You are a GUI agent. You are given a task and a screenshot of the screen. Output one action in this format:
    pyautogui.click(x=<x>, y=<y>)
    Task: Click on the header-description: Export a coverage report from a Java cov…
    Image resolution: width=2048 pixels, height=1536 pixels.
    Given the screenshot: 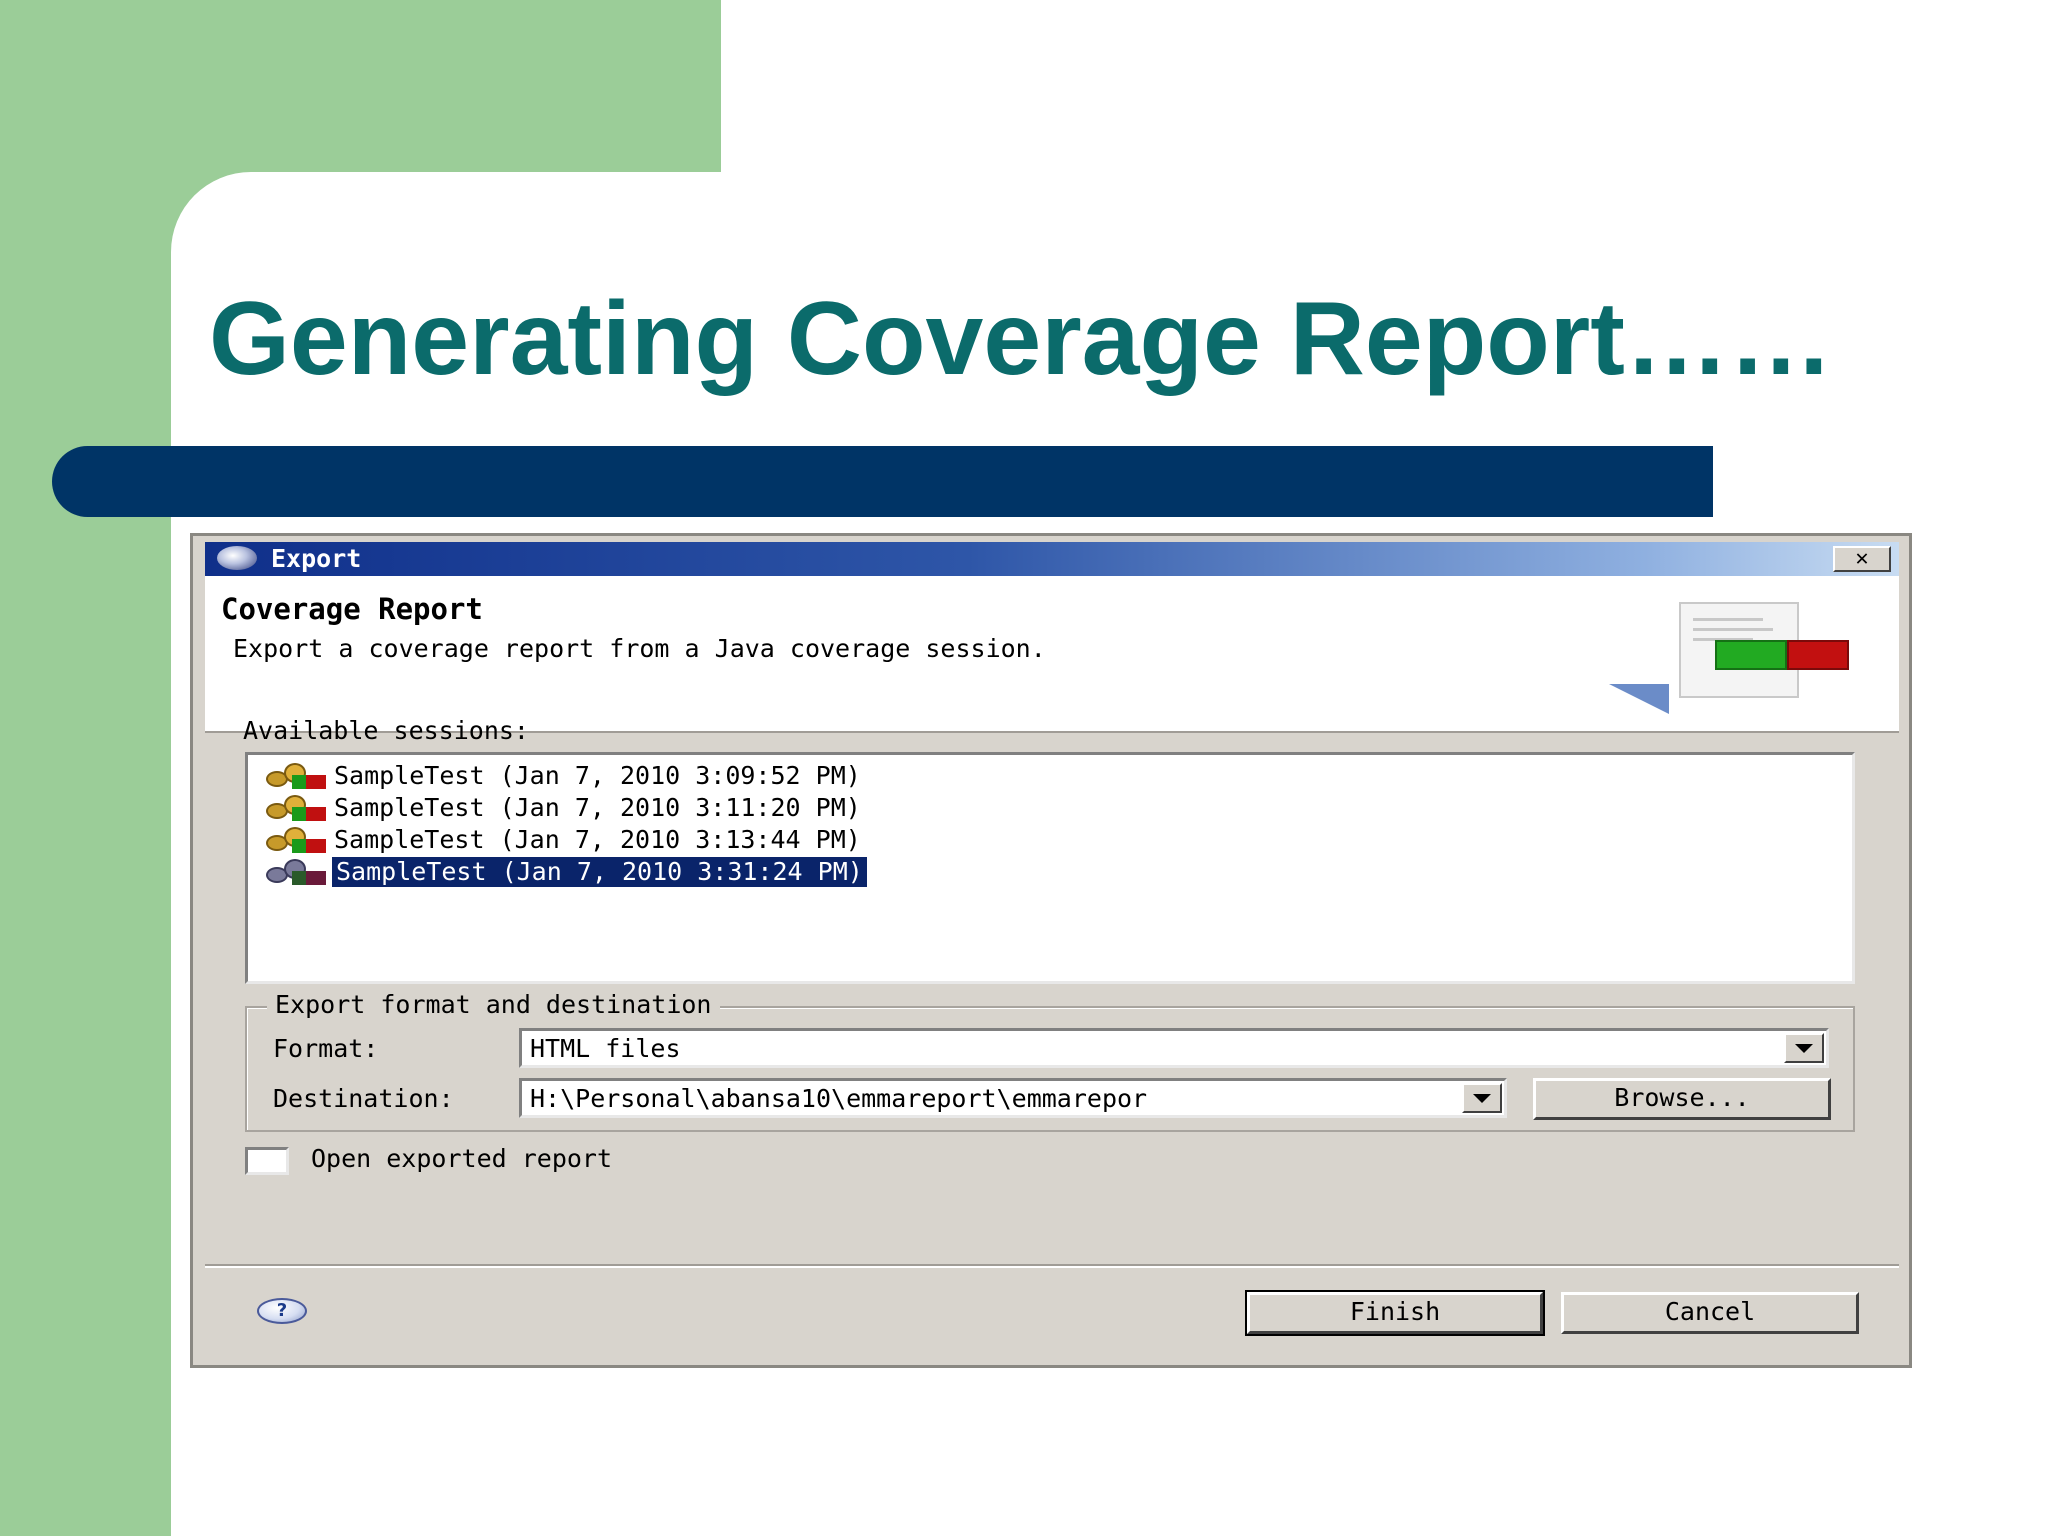 What is the action you would take?
    pyautogui.click(x=639, y=648)
    